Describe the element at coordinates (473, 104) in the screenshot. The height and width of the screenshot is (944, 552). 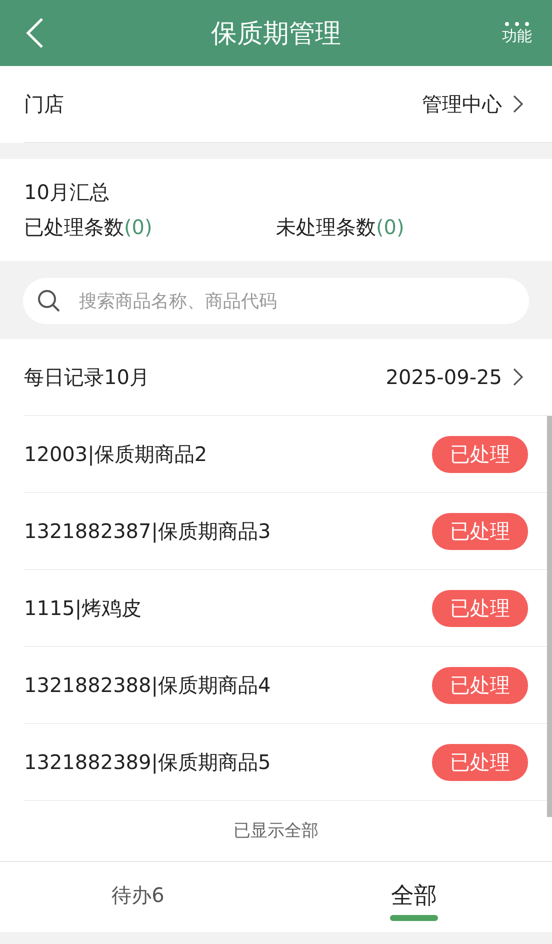
I see `store-selector: 管理中心` at that location.